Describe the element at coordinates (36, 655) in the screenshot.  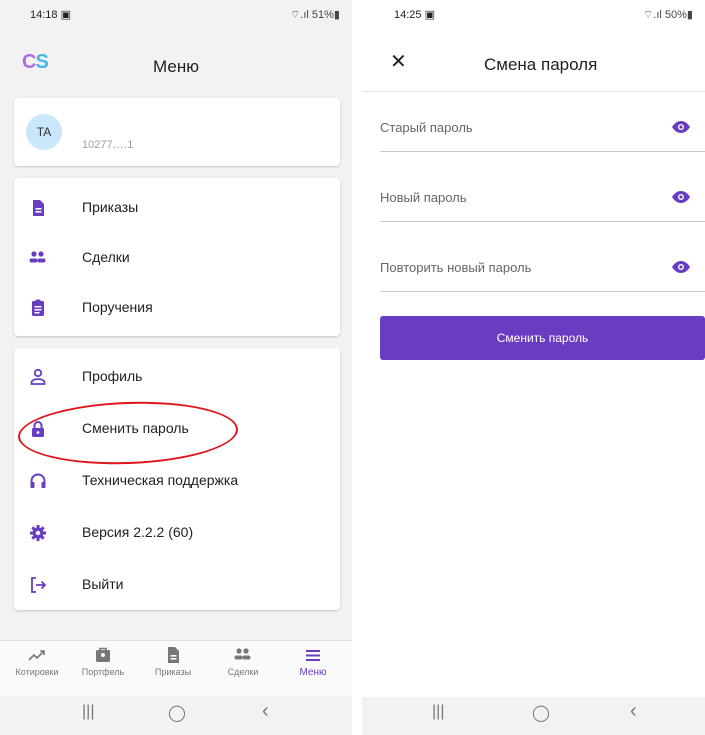
I see `trend-icon` at that location.